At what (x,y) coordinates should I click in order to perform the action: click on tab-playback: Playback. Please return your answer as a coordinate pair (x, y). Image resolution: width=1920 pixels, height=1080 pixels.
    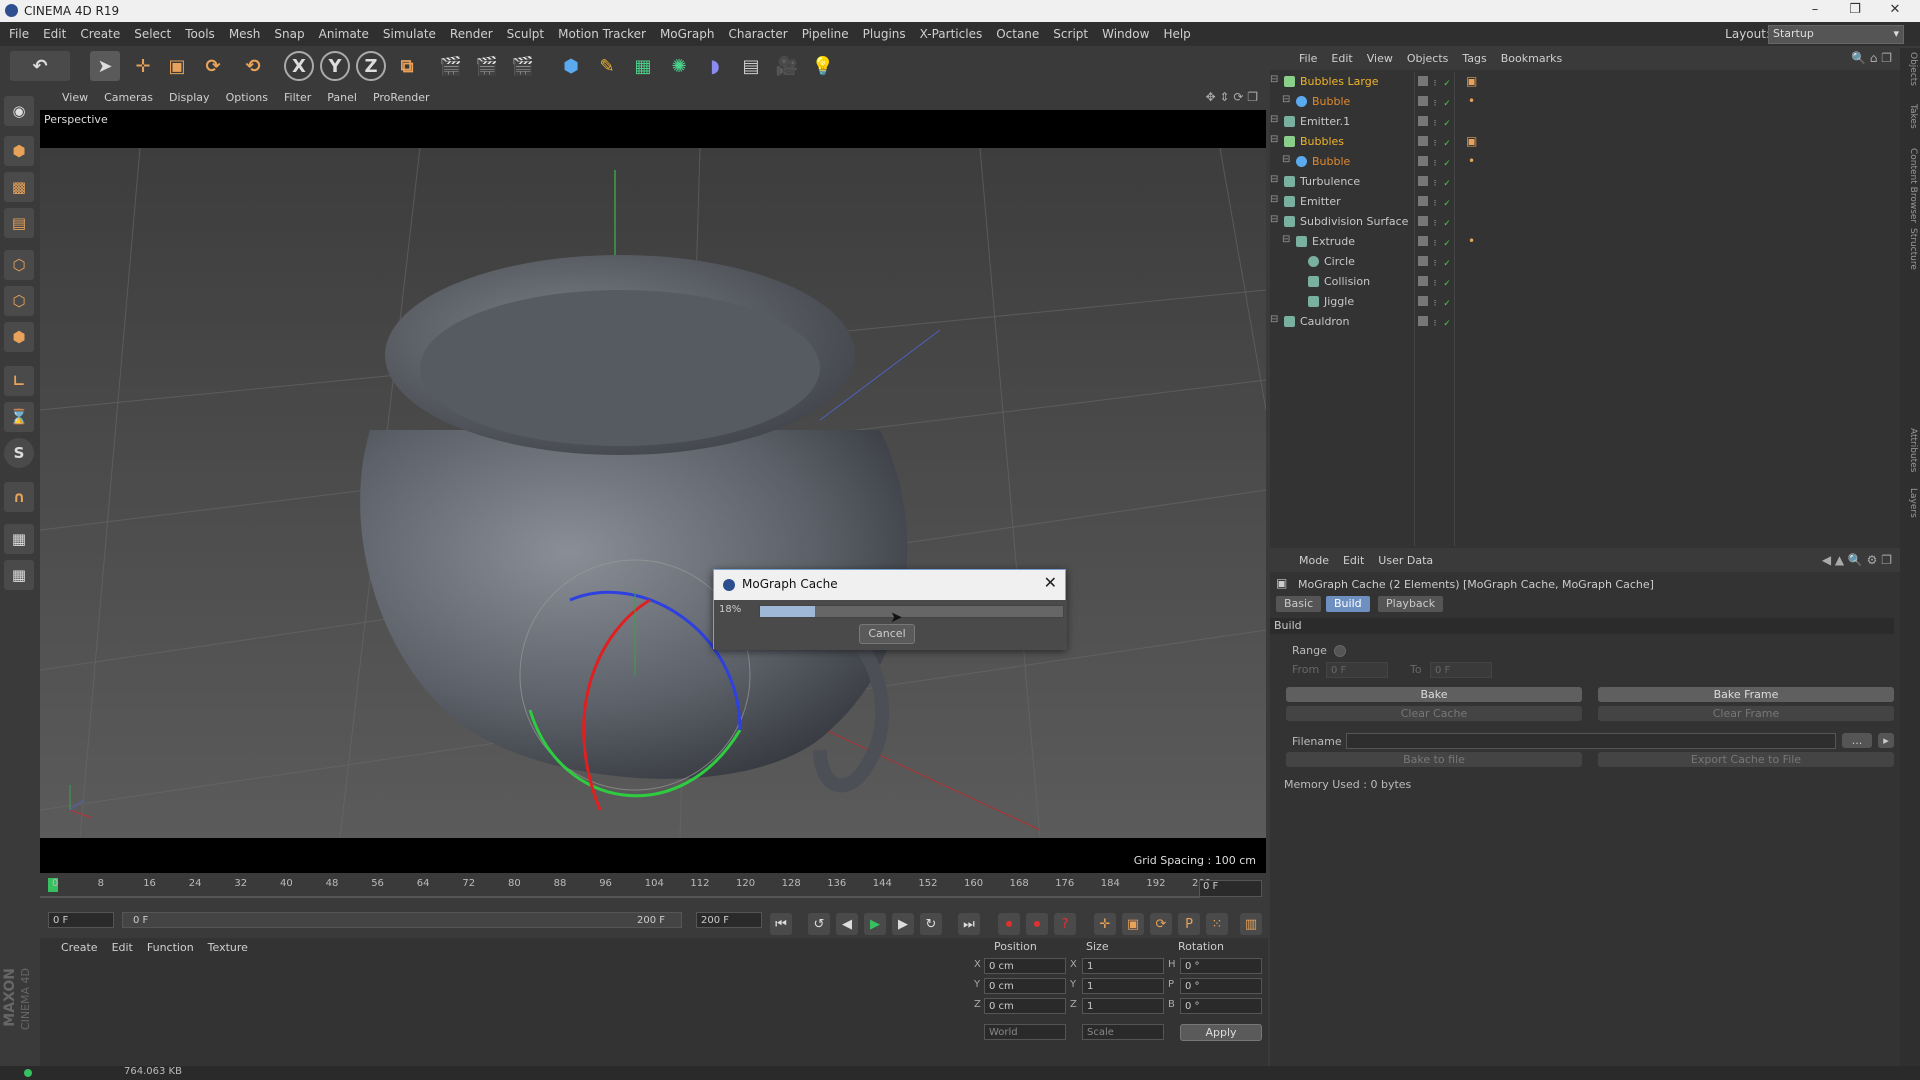
    Looking at the image, I should click on (1411, 604).